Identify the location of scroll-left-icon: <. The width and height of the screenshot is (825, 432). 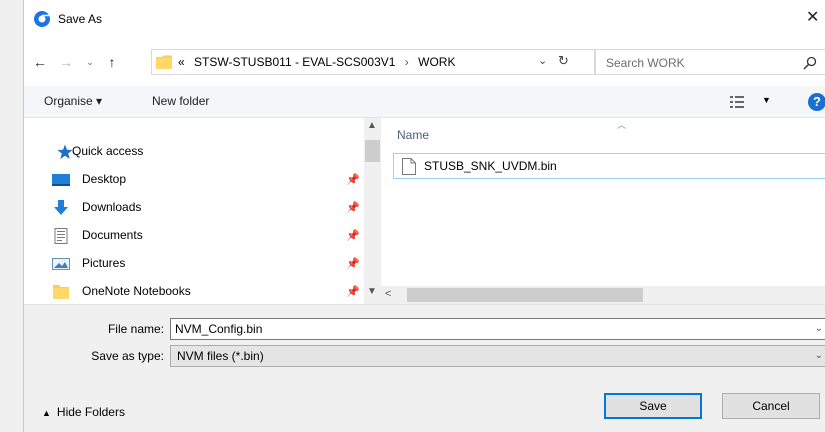
(388, 294).